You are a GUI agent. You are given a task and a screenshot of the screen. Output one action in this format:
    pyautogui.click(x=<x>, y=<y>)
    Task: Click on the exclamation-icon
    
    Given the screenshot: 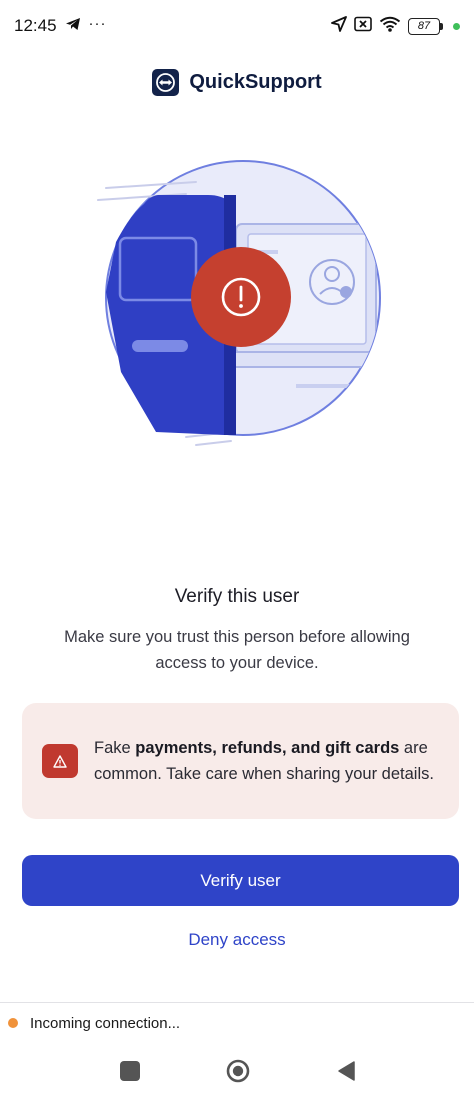 What is the action you would take?
    pyautogui.click(x=241, y=297)
    